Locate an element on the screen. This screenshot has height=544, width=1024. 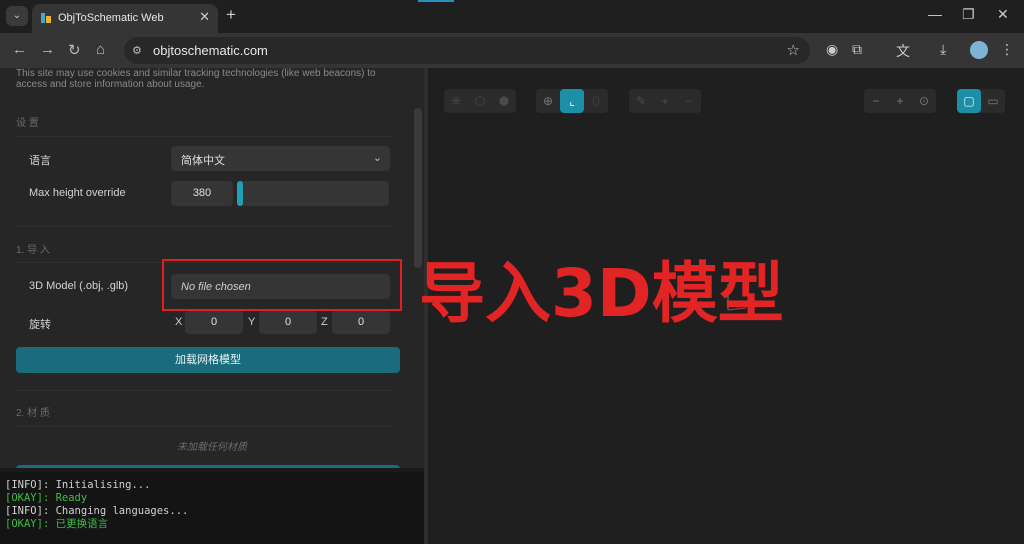
annotation-highlight-box is located at coordinates (282, 285).